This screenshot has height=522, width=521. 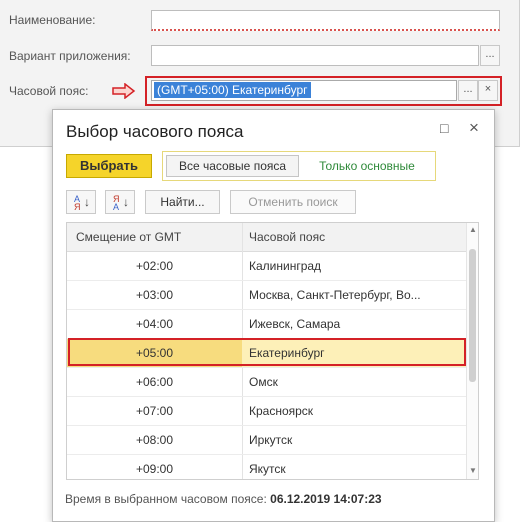 I want to click on arrow-right-icon, so click(x=124, y=91).